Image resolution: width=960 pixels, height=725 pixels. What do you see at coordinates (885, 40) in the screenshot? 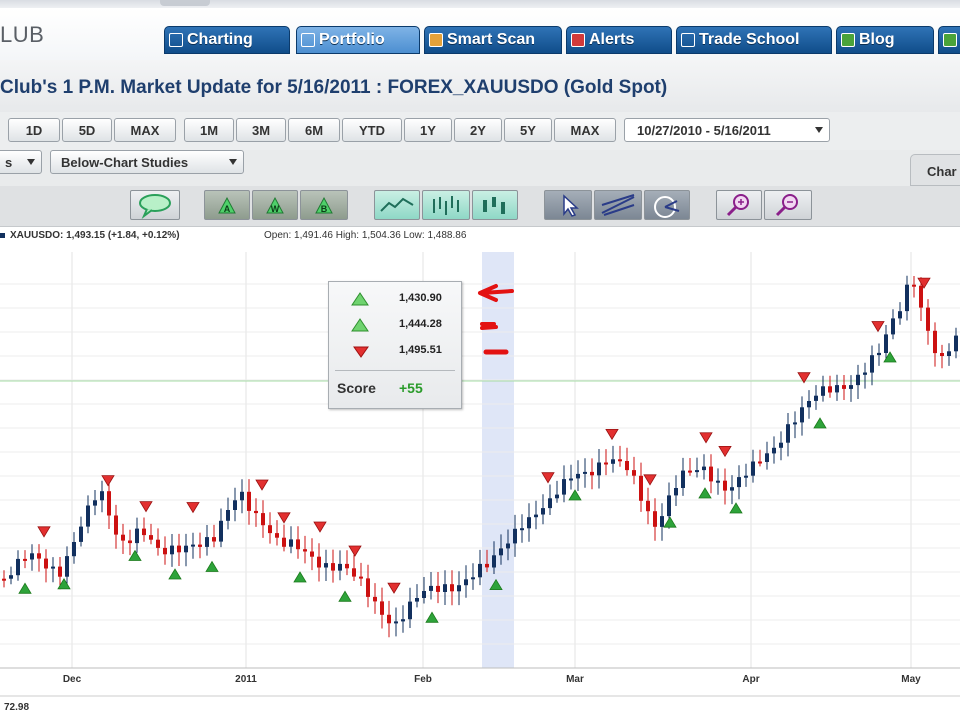
I see `tab-blog: Blog` at bounding box center [885, 40].